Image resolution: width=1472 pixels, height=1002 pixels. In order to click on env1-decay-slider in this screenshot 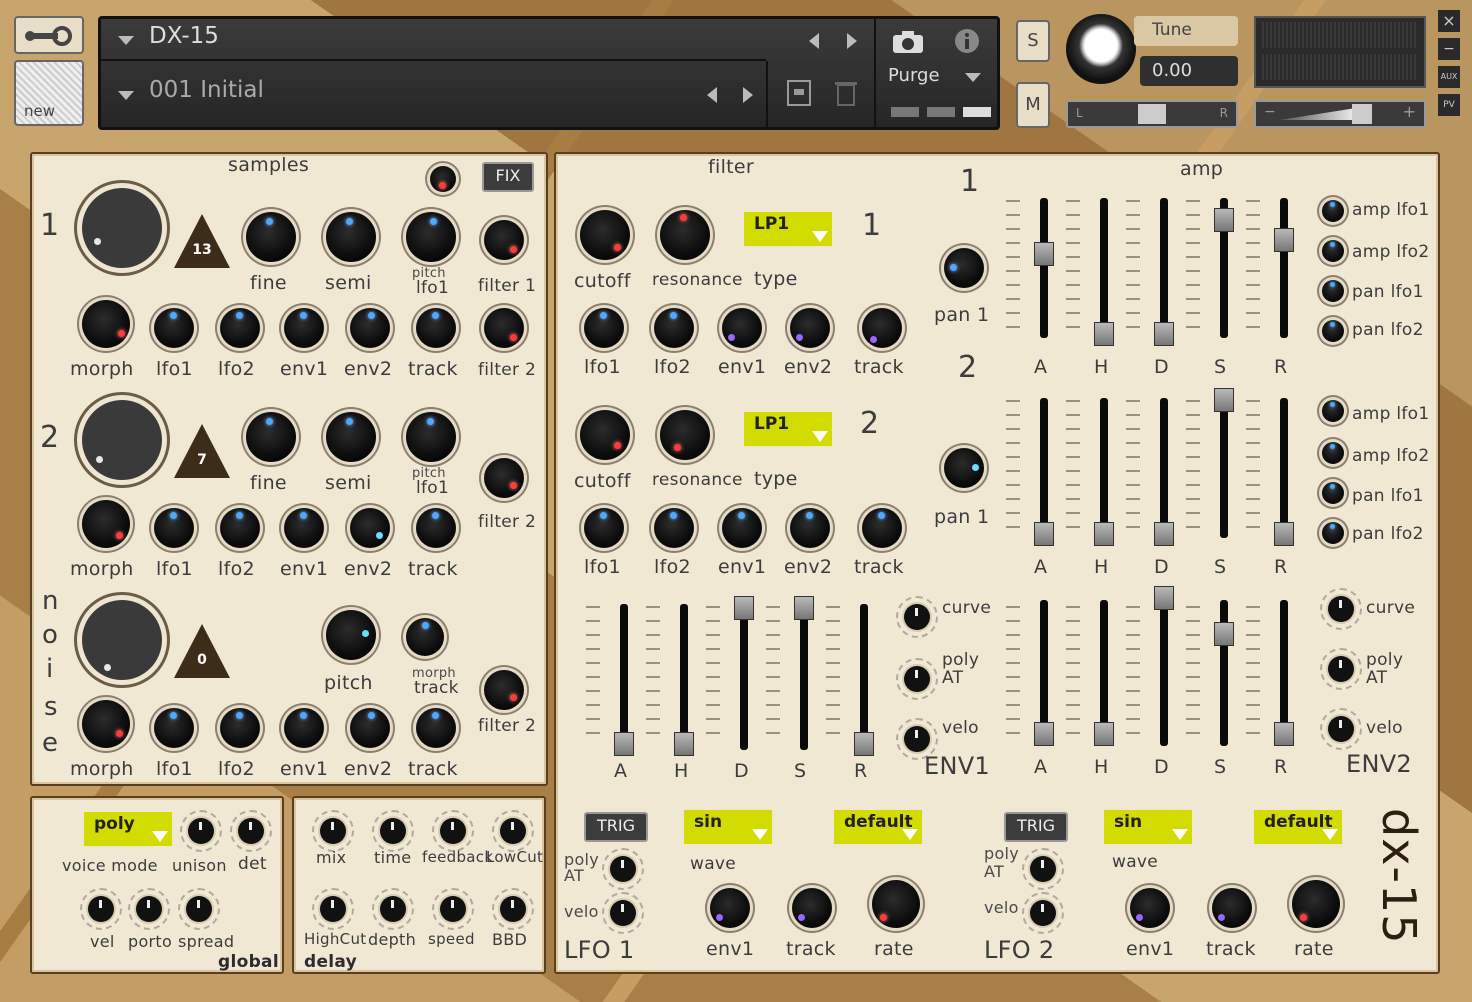, I will do `click(744, 673)`.